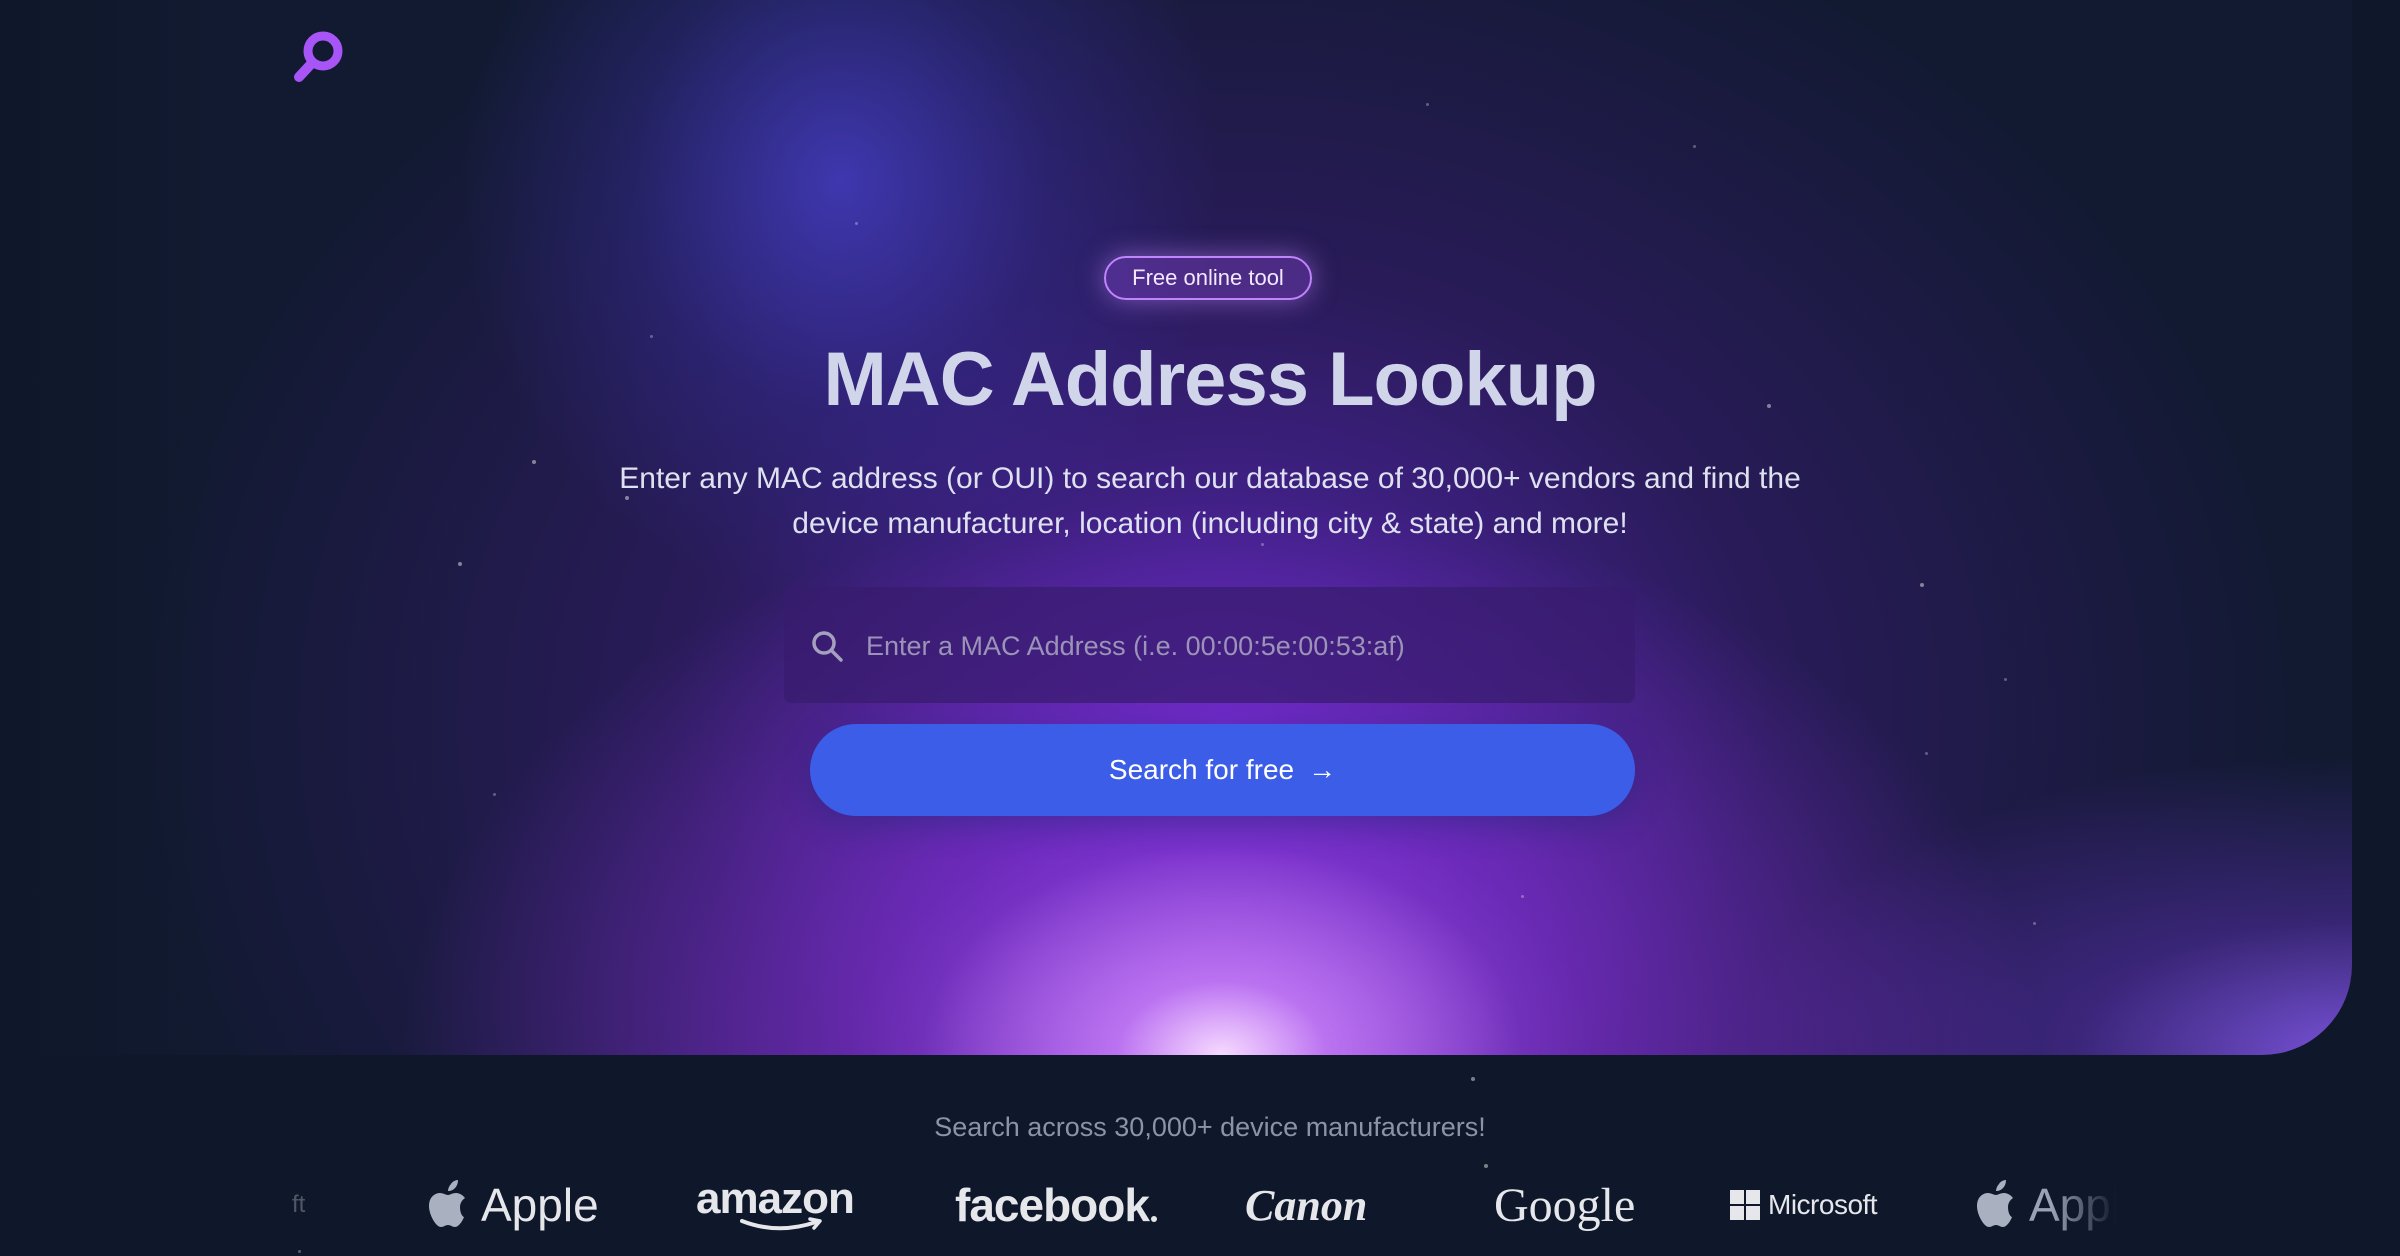 This screenshot has height=1256, width=2400. I want to click on brand-logo-facebook: facebook, so click(1056, 1205).